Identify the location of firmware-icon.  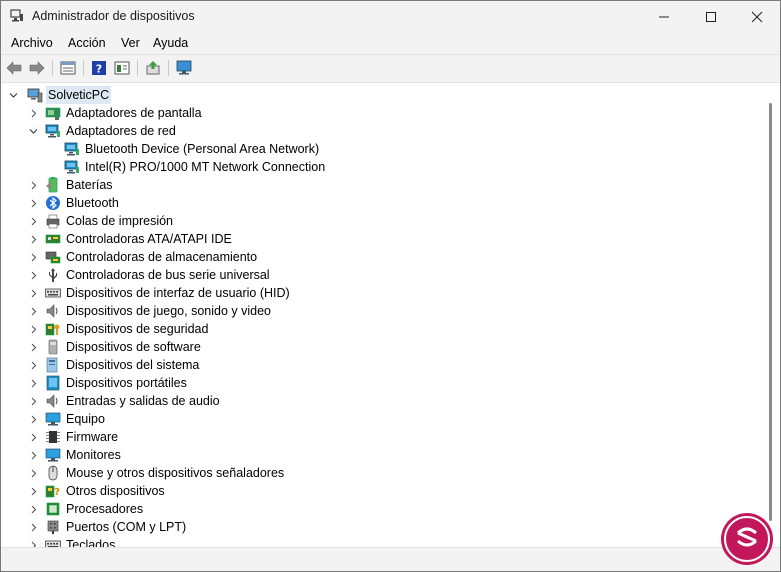
(53, 437).